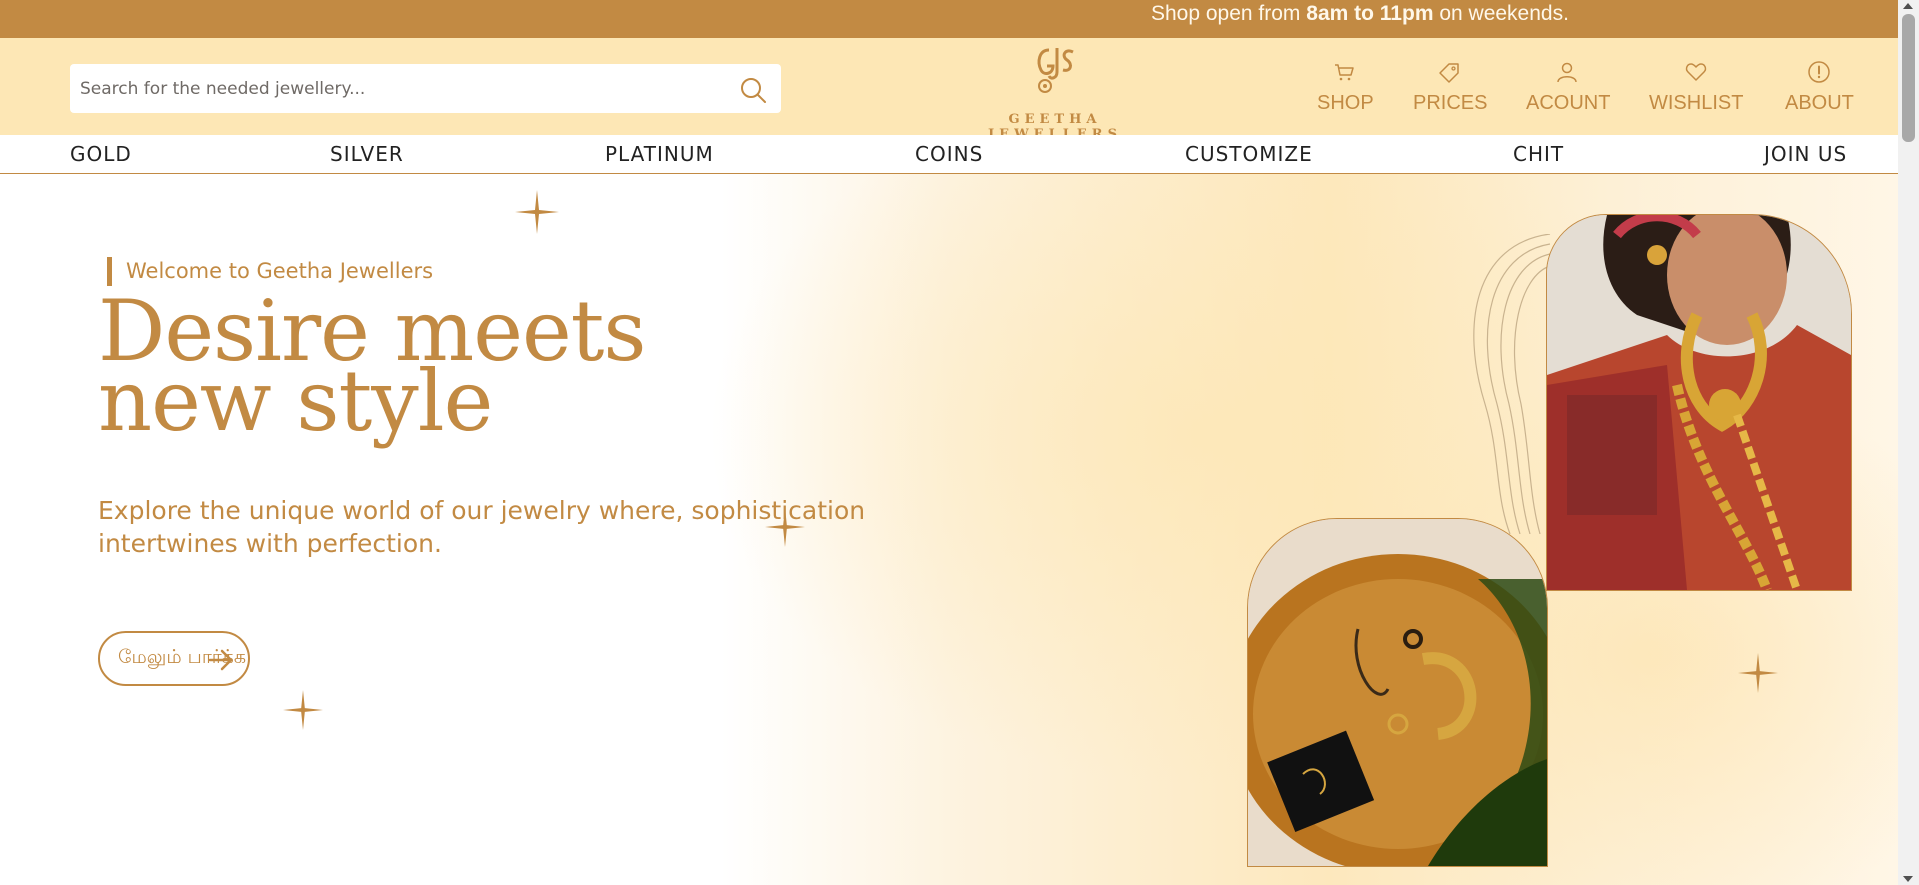  I want to click on nav-account: ACOUNT, so click(1568, 90).